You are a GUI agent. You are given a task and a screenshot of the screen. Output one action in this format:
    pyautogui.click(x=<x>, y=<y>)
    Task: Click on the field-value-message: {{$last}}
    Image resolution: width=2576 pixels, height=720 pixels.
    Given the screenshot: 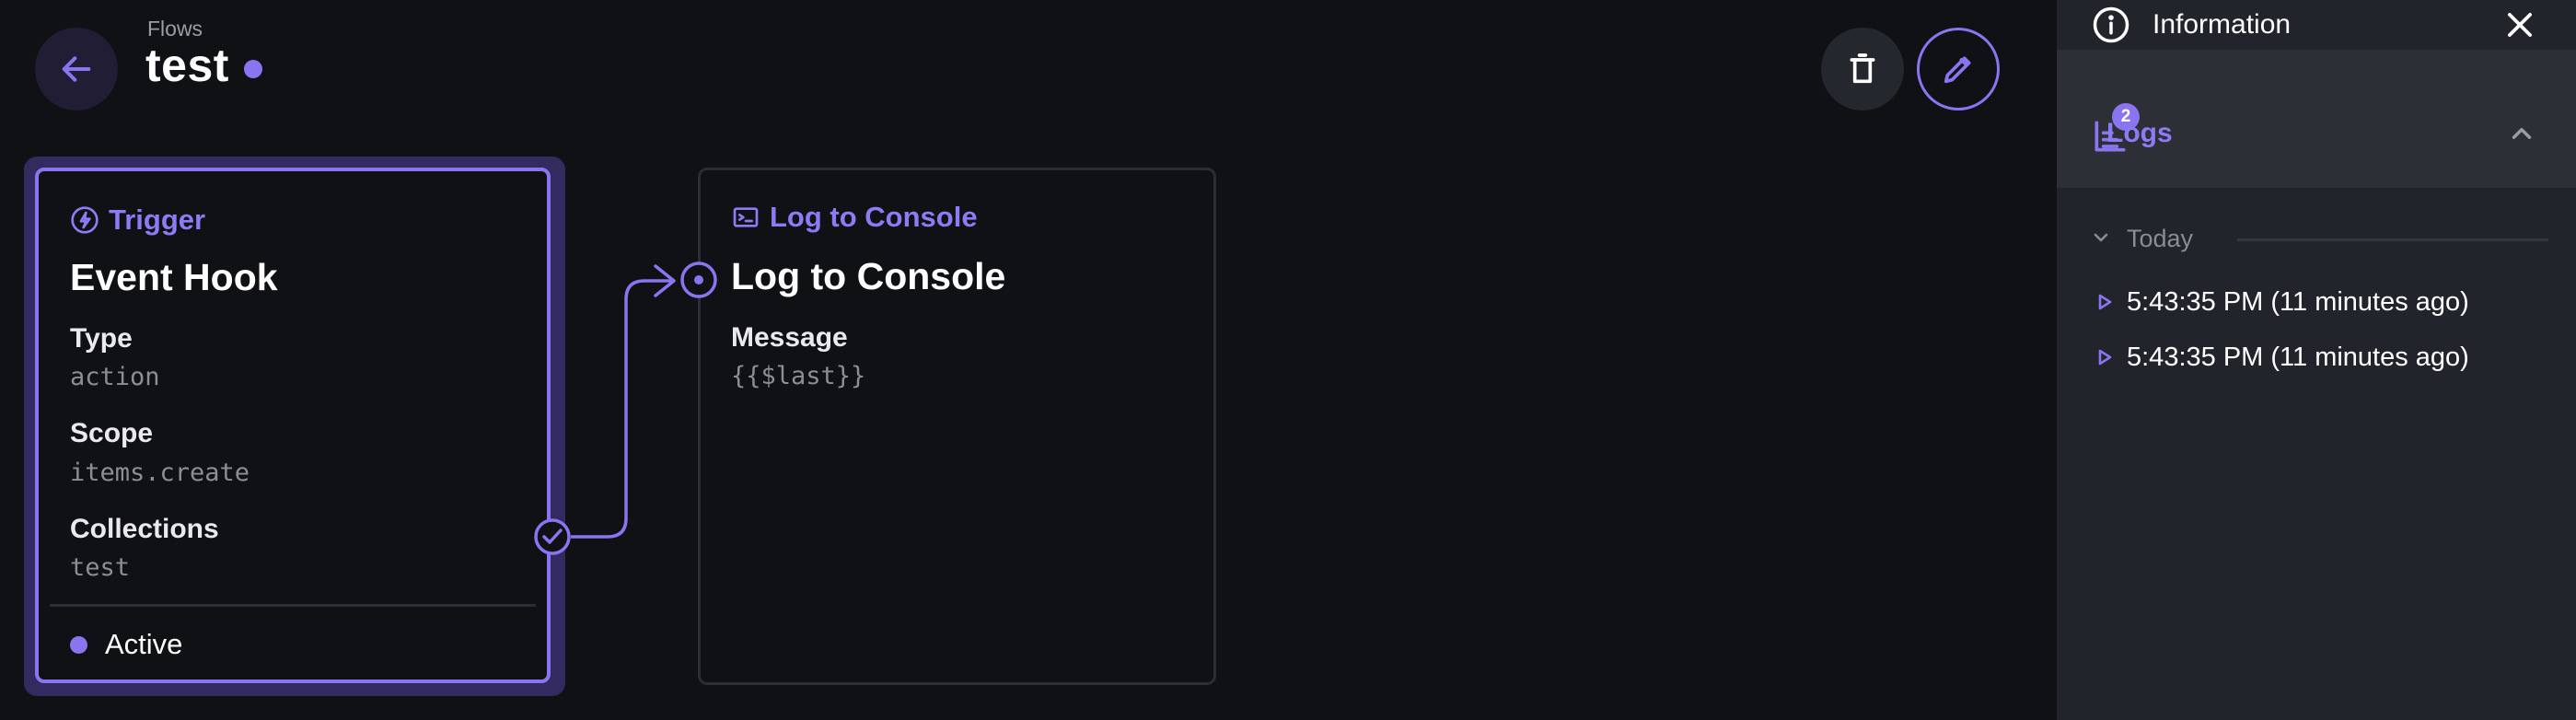 What is the action you would take?
    pyautogui.click(x=798, y=376)
    